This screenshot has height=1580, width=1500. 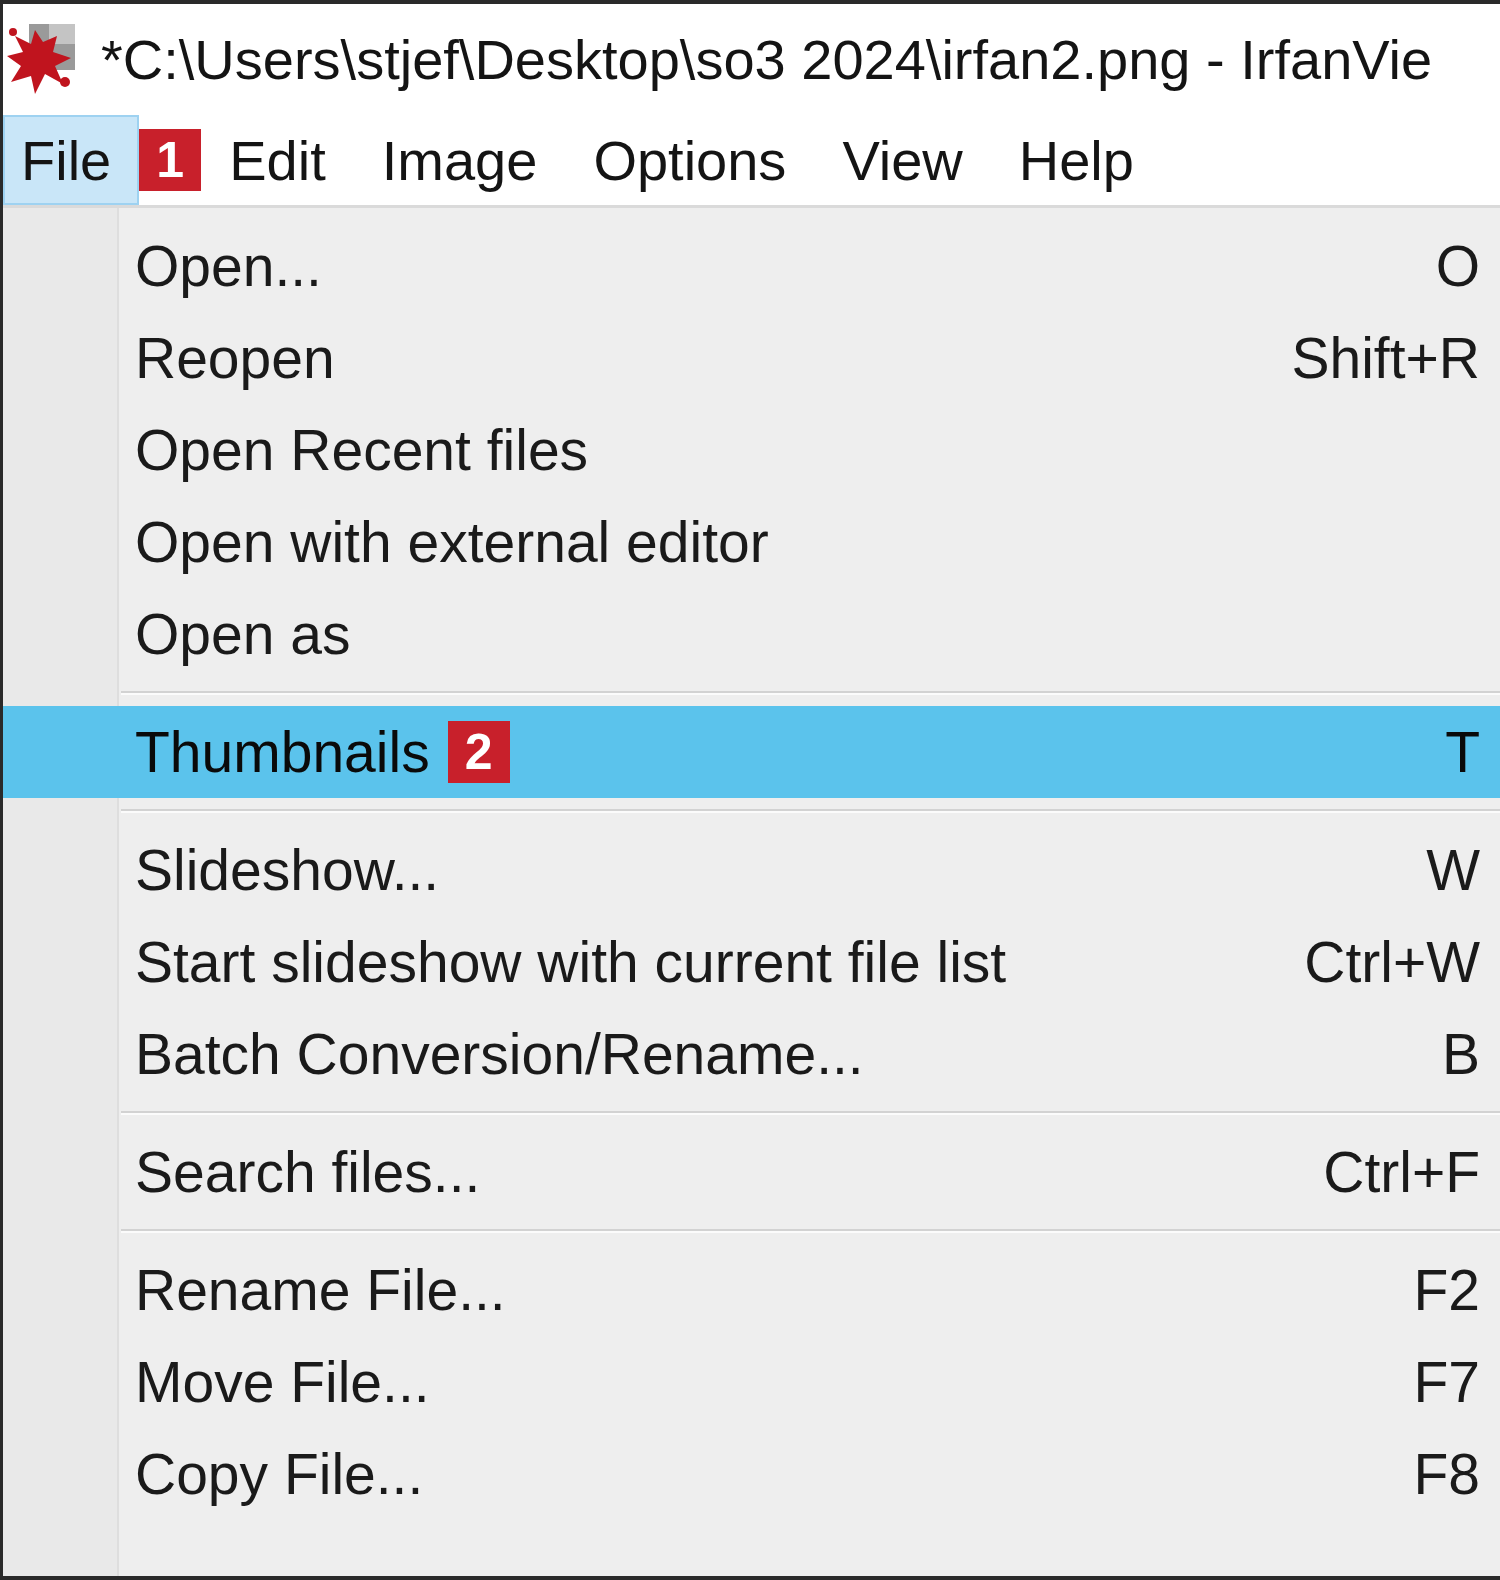 I want to click on menu-item: Copy File... F8, so click(x=751, y=1474).